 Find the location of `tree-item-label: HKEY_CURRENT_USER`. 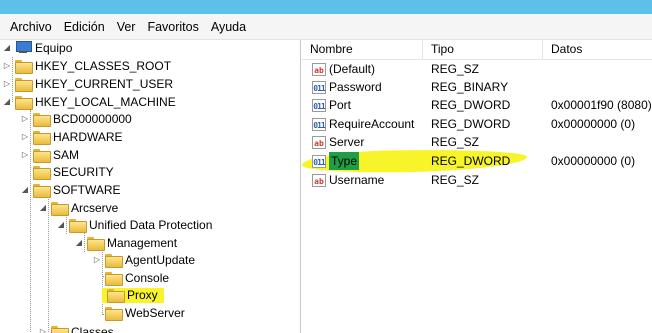

tree-item-label: HKEY_CURRENT_USER is located at coordinates (104, 83).